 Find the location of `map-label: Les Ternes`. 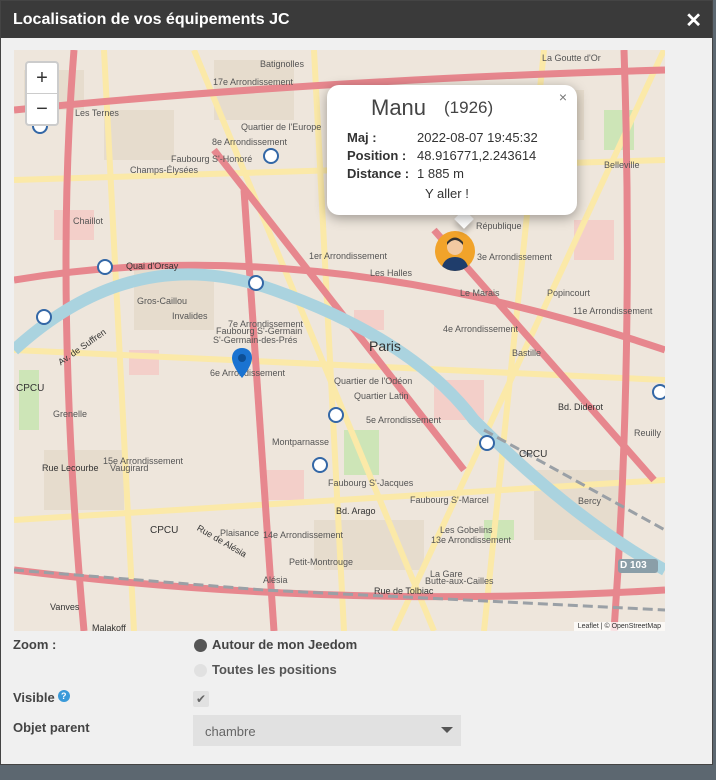

map-label: Les Ternes is located at coordinates (97, 113).